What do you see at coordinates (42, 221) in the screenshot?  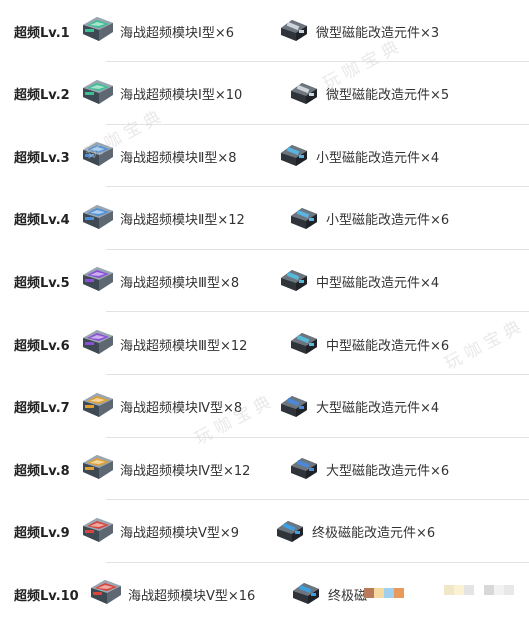 I see `level-label: 超频Lv.4` at bounding box center [42, 221].